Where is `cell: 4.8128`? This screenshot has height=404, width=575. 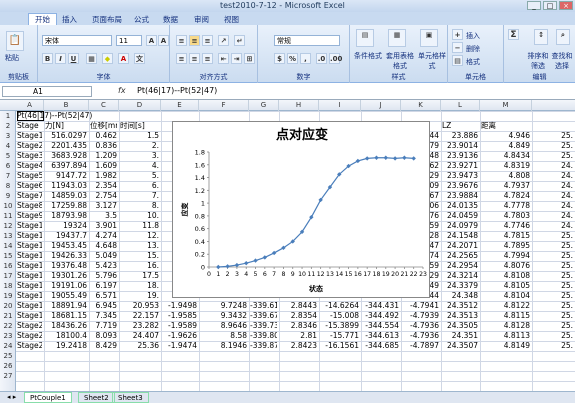
cell: 4.8128 is located at coordinates (505, 326).